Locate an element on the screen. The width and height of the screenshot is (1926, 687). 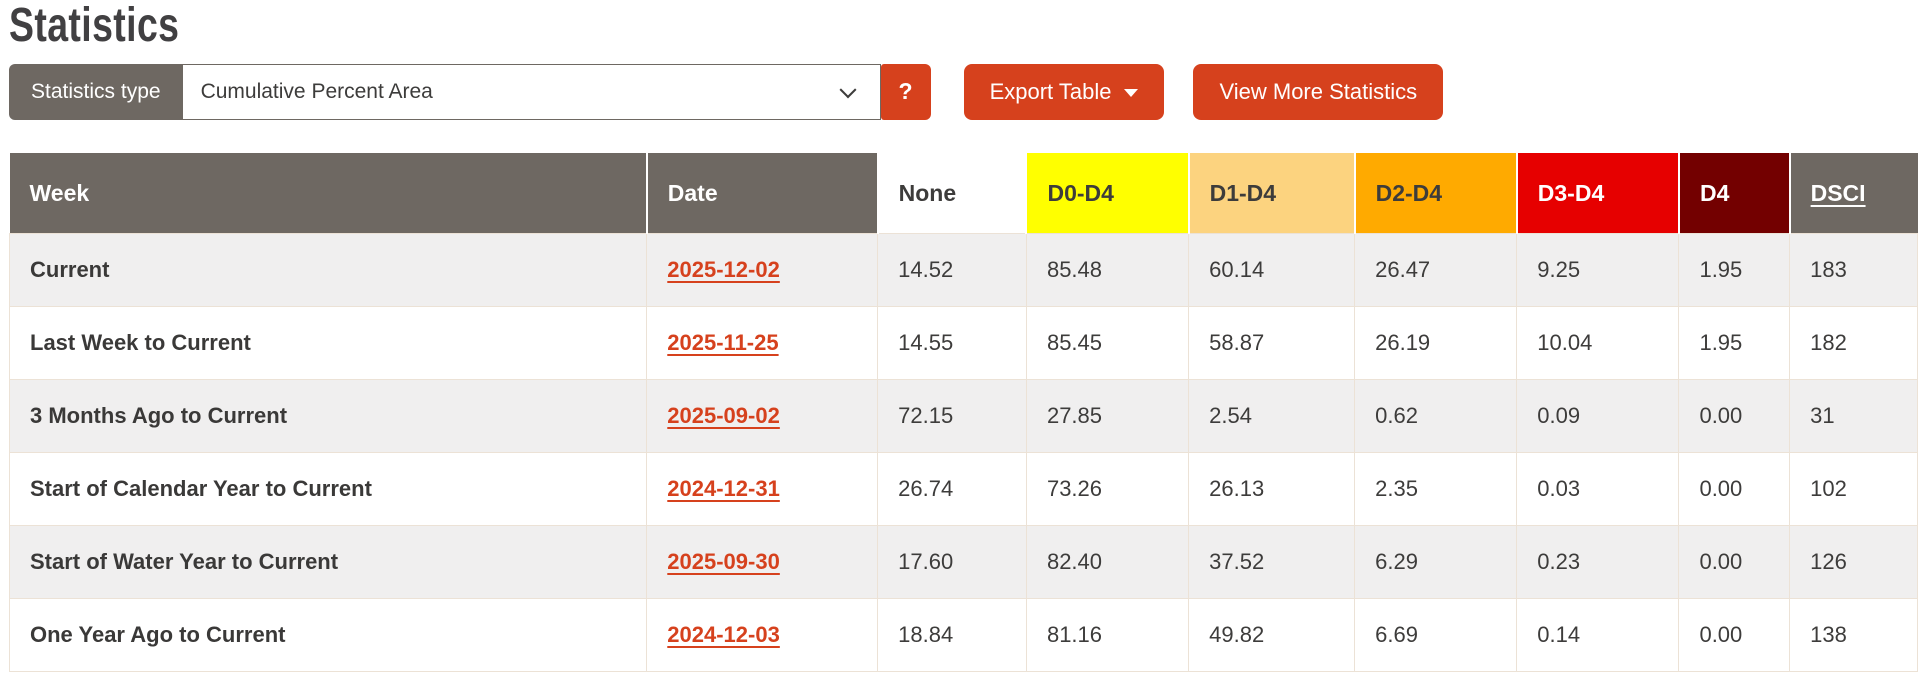
d2-d4-cell: 26.19 is located at coordinates (1436, 343).